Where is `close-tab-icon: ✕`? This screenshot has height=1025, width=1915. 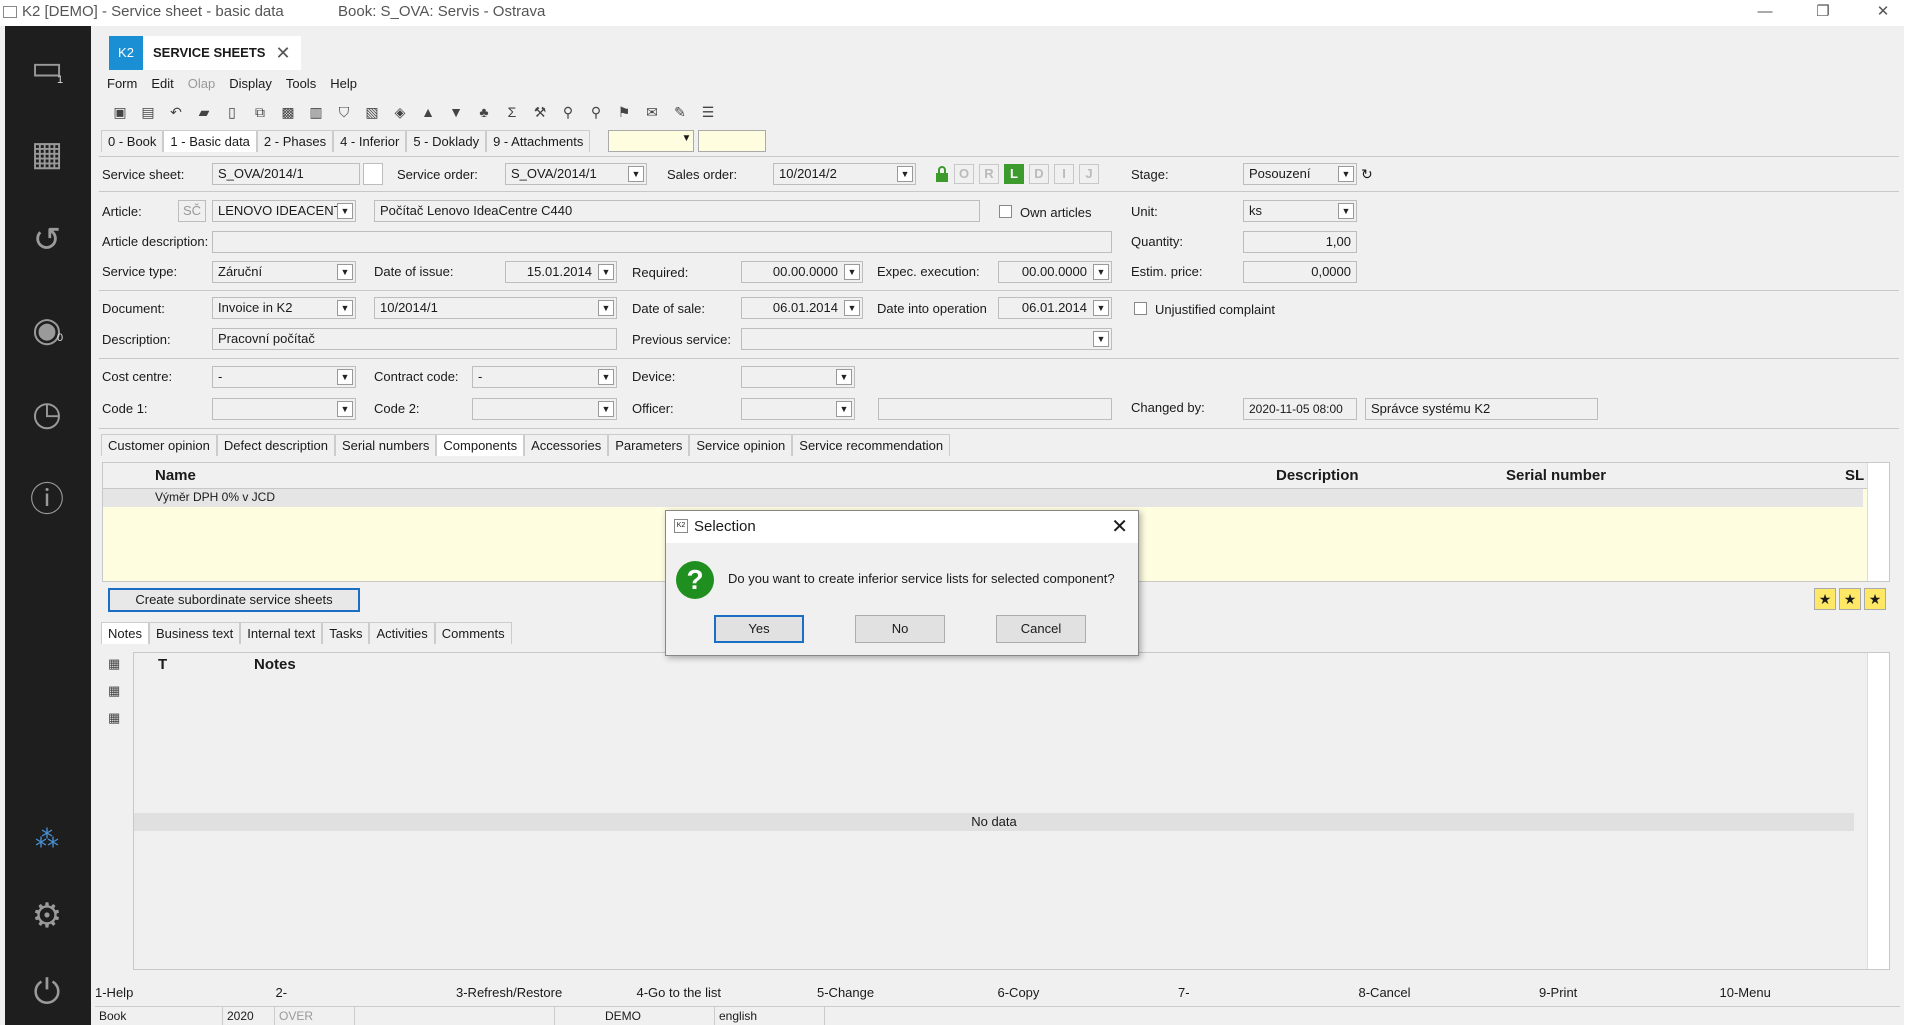
close-tab-icon: ✕ is located at coordinates (282, 53).